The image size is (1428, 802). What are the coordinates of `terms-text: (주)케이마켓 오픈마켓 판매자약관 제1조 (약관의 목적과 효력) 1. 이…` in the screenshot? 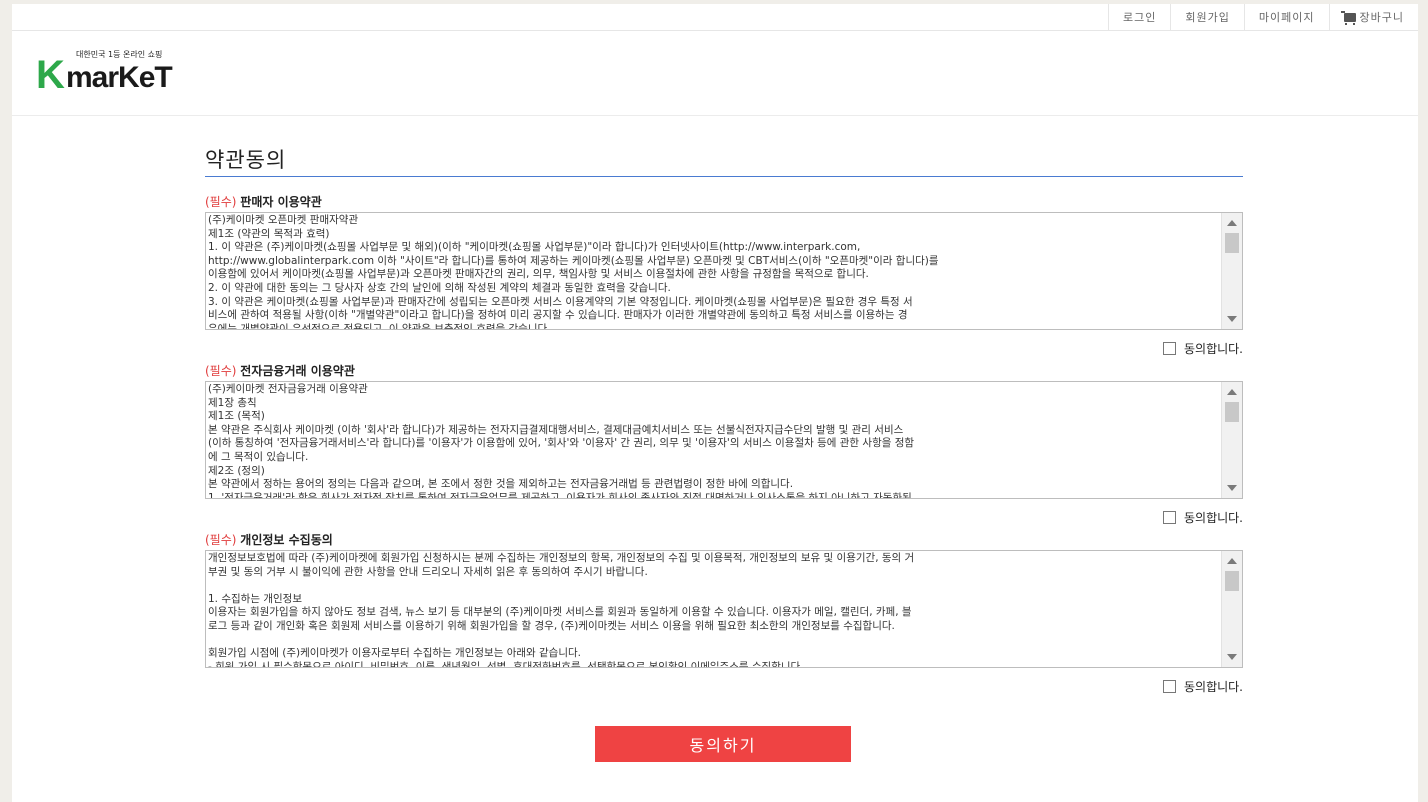 It's located at (573, 272).